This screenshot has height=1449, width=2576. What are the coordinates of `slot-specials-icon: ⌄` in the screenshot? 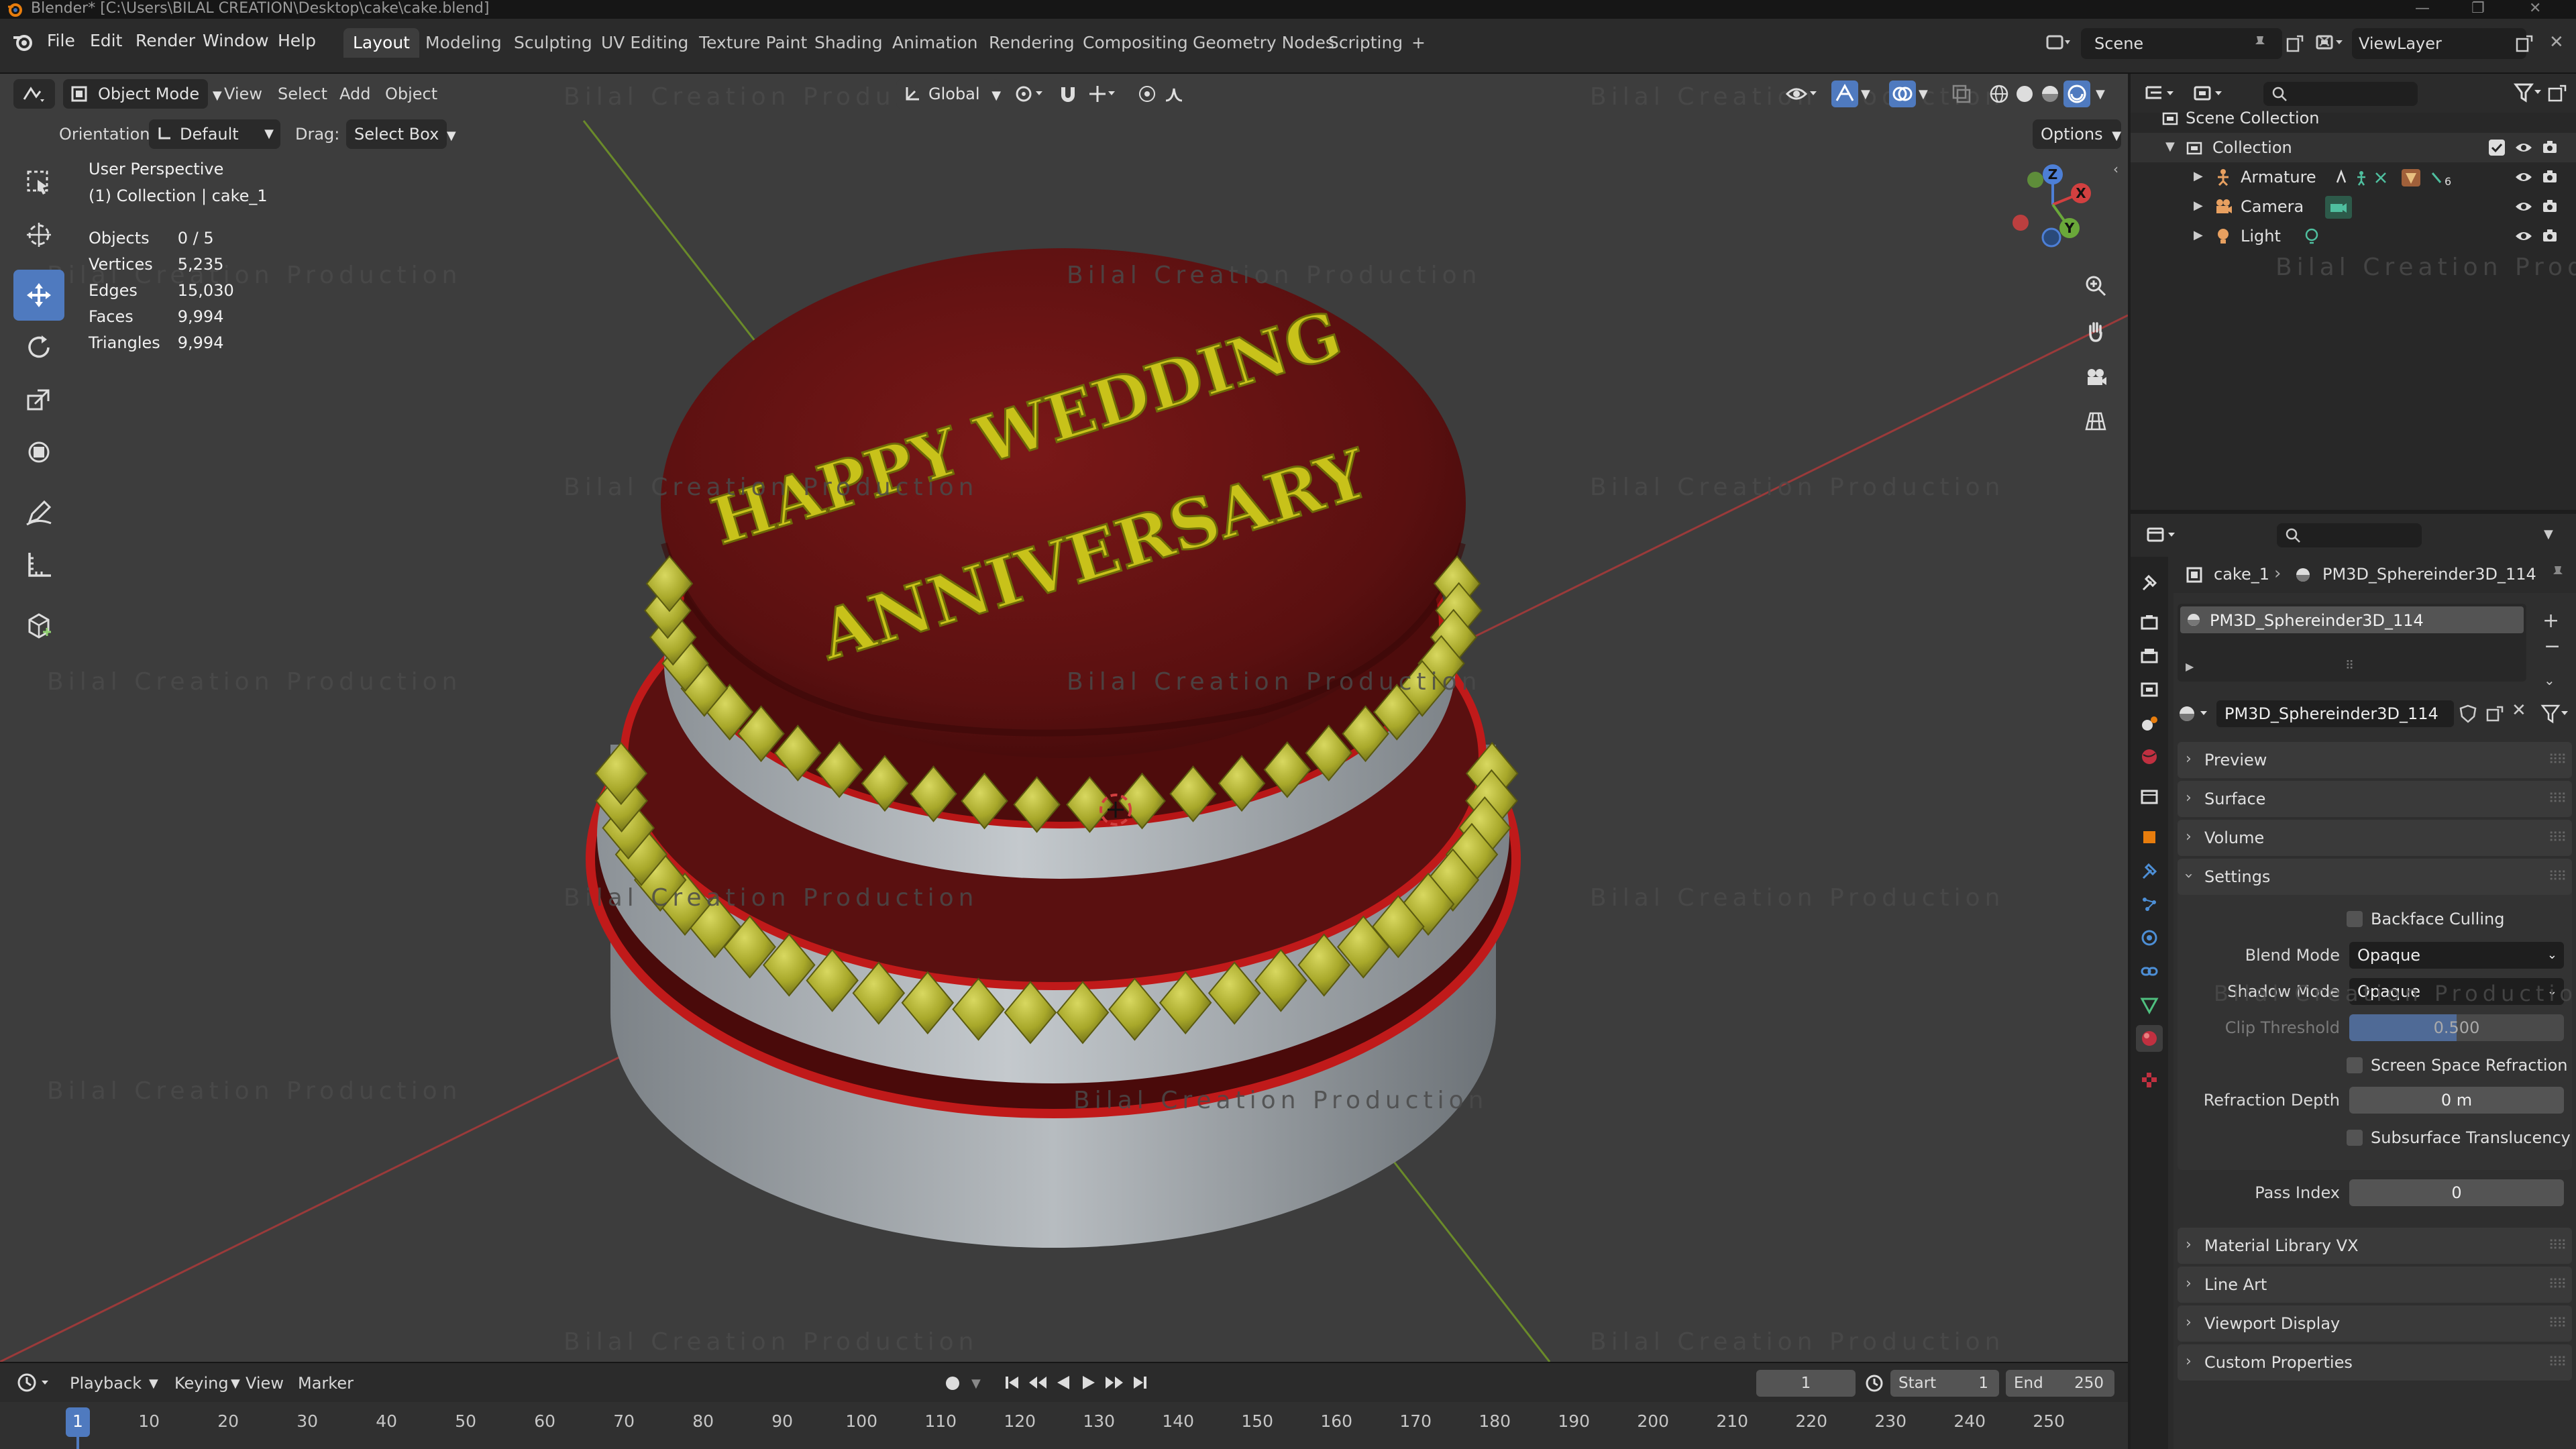 It's located at (2549, 680).